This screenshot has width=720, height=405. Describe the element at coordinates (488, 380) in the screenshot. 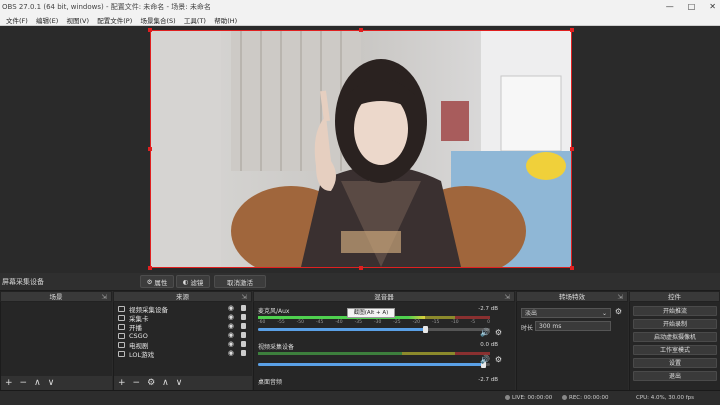

I see `channel-db: -2.7 dB` at that location.